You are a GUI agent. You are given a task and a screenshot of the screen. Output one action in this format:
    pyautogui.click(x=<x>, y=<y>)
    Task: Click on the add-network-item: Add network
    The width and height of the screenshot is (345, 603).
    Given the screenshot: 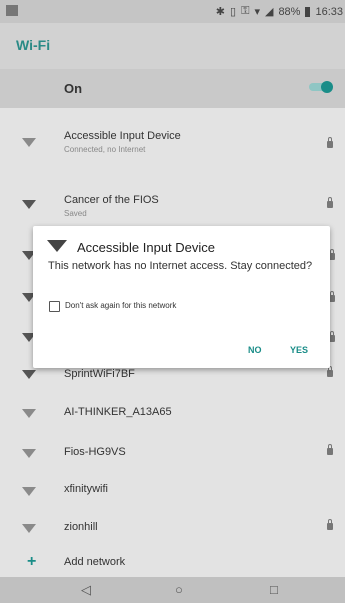 What is the action you would take?
    pyautogui.click(x=172, y=562)
    